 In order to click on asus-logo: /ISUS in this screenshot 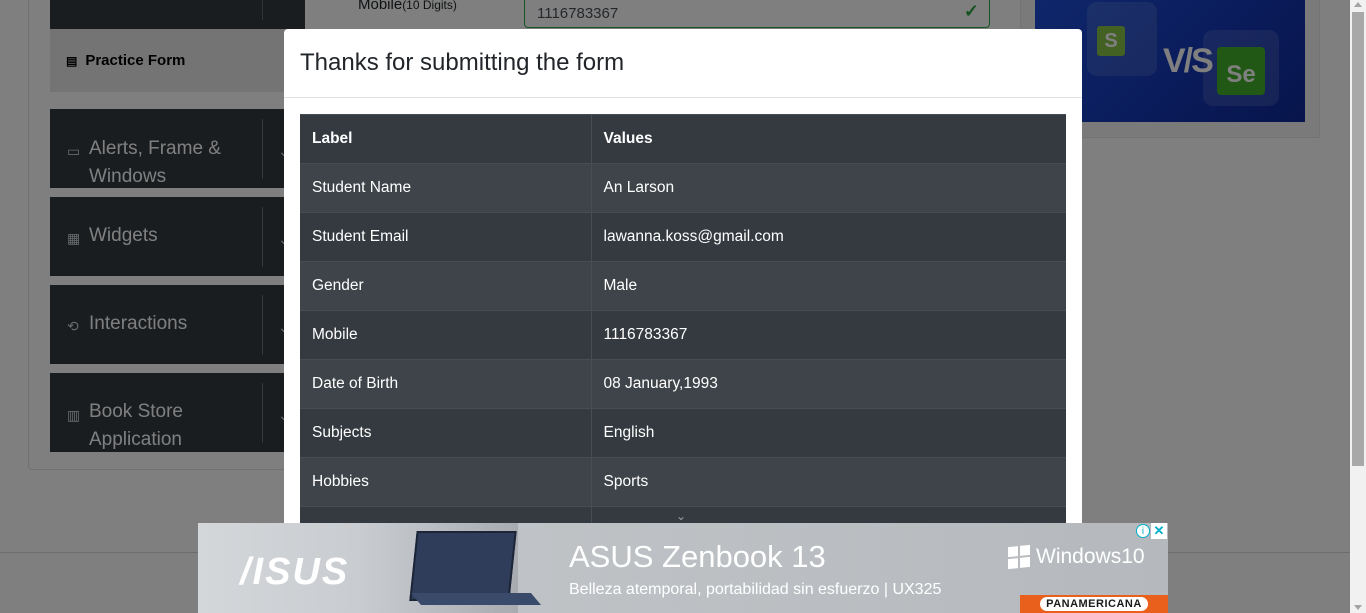, I will do `click(295, 572)`.